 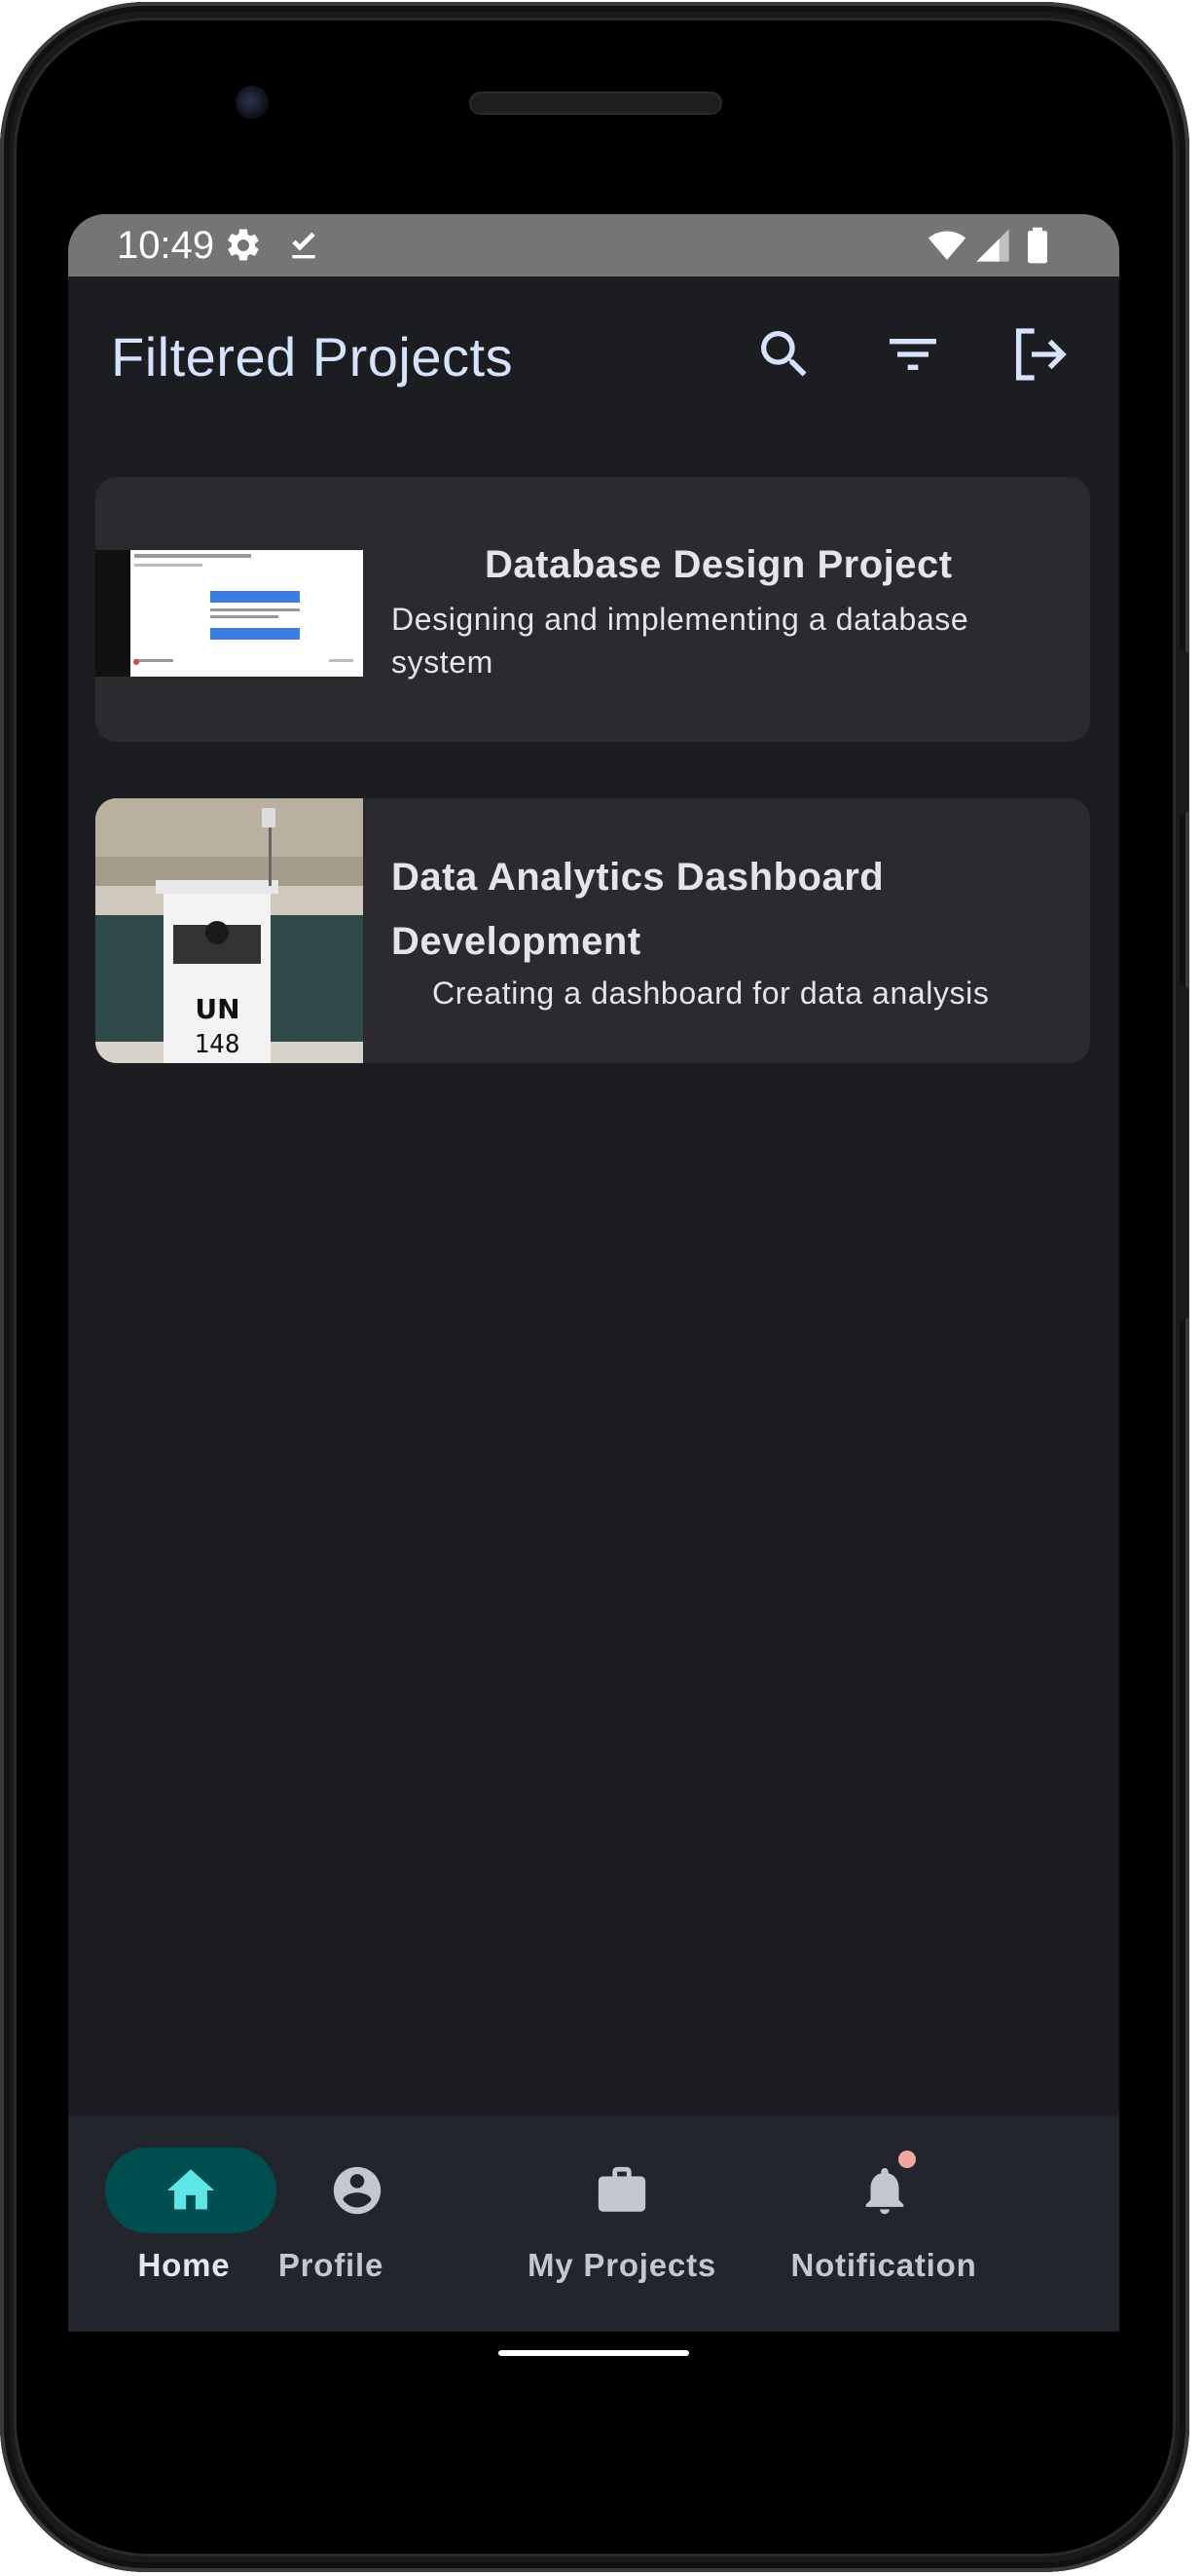 What do you see at coordinates (1182, 1153) in the screenshot?
I see `volume-button` at bounding box center [1182, 1153].